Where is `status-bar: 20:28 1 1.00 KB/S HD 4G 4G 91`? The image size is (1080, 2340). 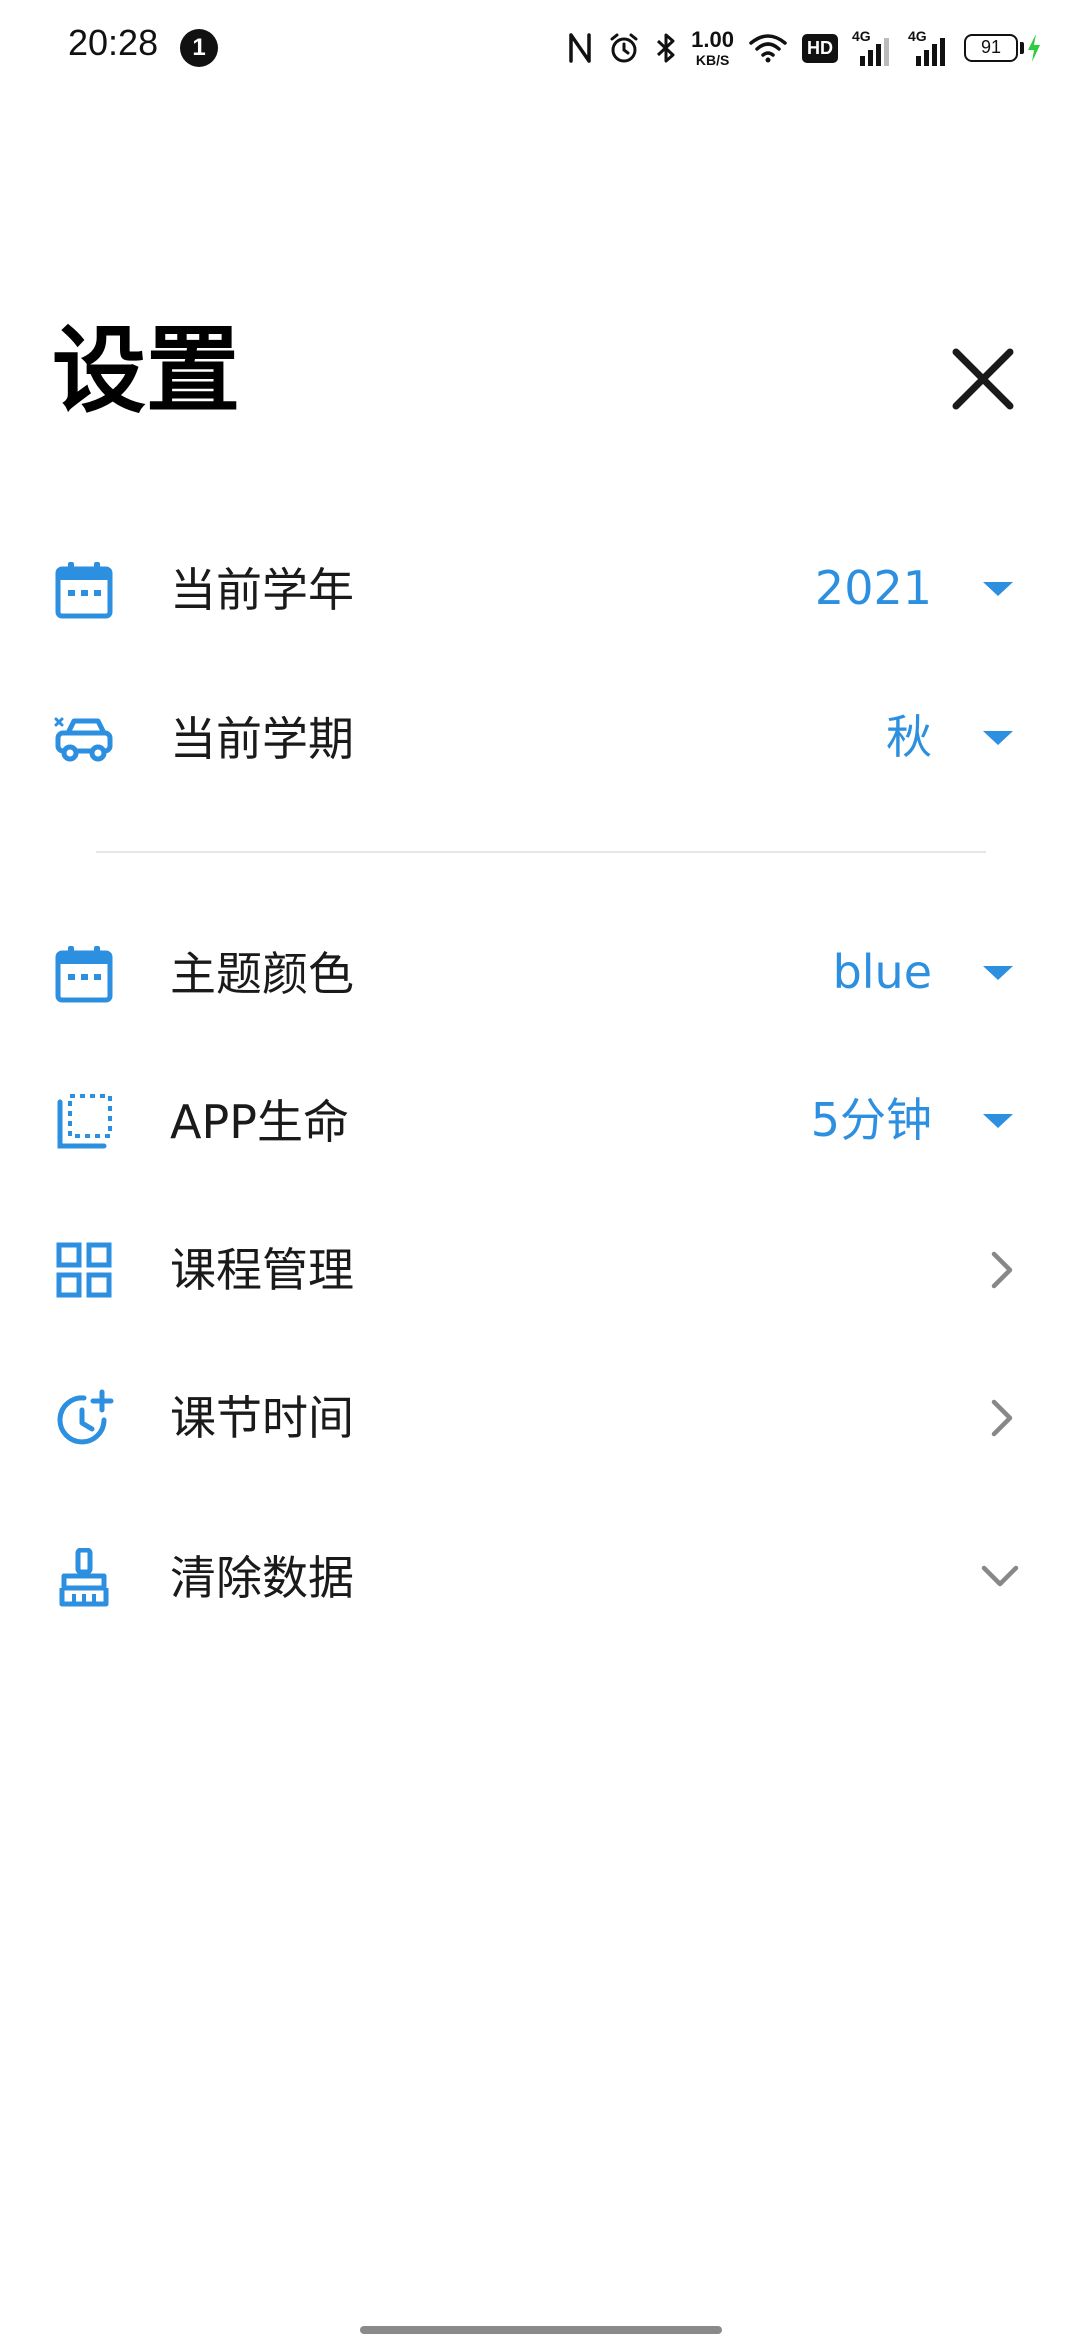 status-bar: 20:28 1 1.00 KB/S HD 4G 4G 91 is located at coordinates (540, 48).